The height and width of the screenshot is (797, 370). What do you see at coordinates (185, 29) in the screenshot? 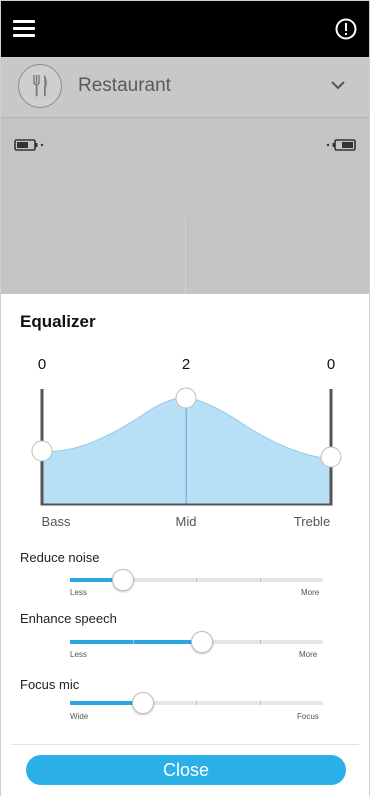
I see `top-bar` at bounding box center [185, 29].